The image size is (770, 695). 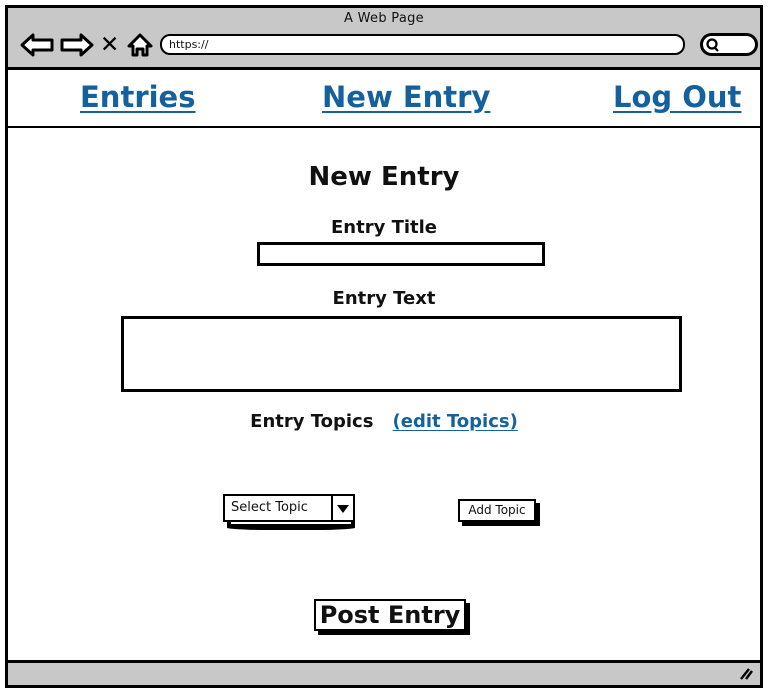 What do you see at coordinates (384, 421) in the screenshot?
I see `entry-topics-row: Entry Topics (edit Topics)` at bounding box center [384, 421].